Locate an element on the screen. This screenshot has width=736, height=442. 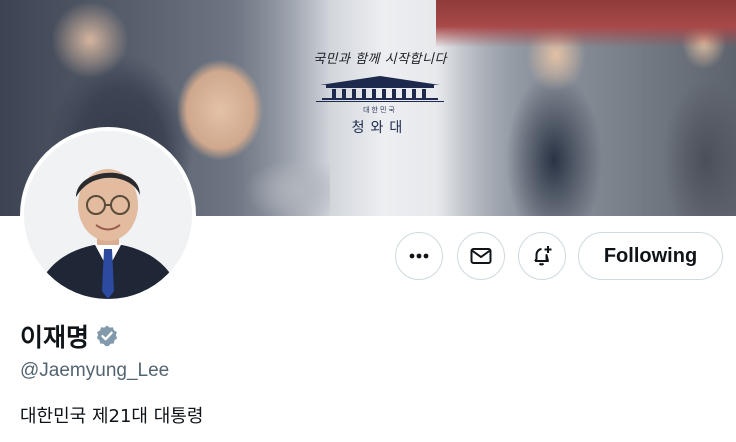
profile-handle: @Jaemyung_Lee is located at coordinates (95, 370).